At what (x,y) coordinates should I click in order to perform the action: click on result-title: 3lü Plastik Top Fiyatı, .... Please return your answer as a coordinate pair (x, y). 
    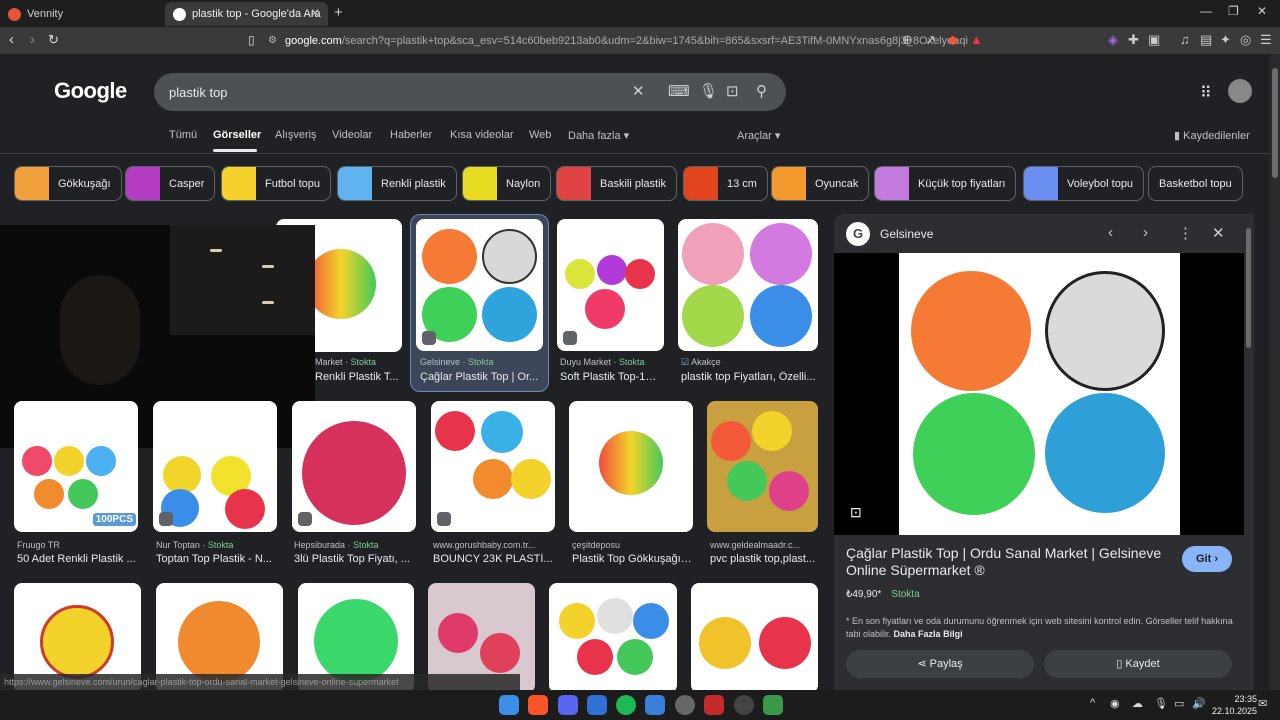
    Looking at the image, I should click on (354, 559).